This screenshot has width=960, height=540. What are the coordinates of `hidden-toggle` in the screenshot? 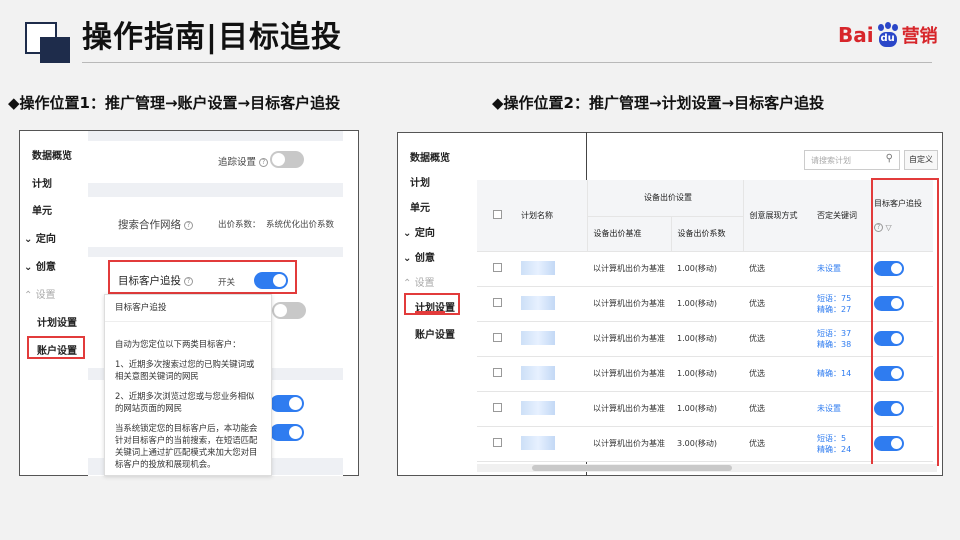 It's located at (289, 310).